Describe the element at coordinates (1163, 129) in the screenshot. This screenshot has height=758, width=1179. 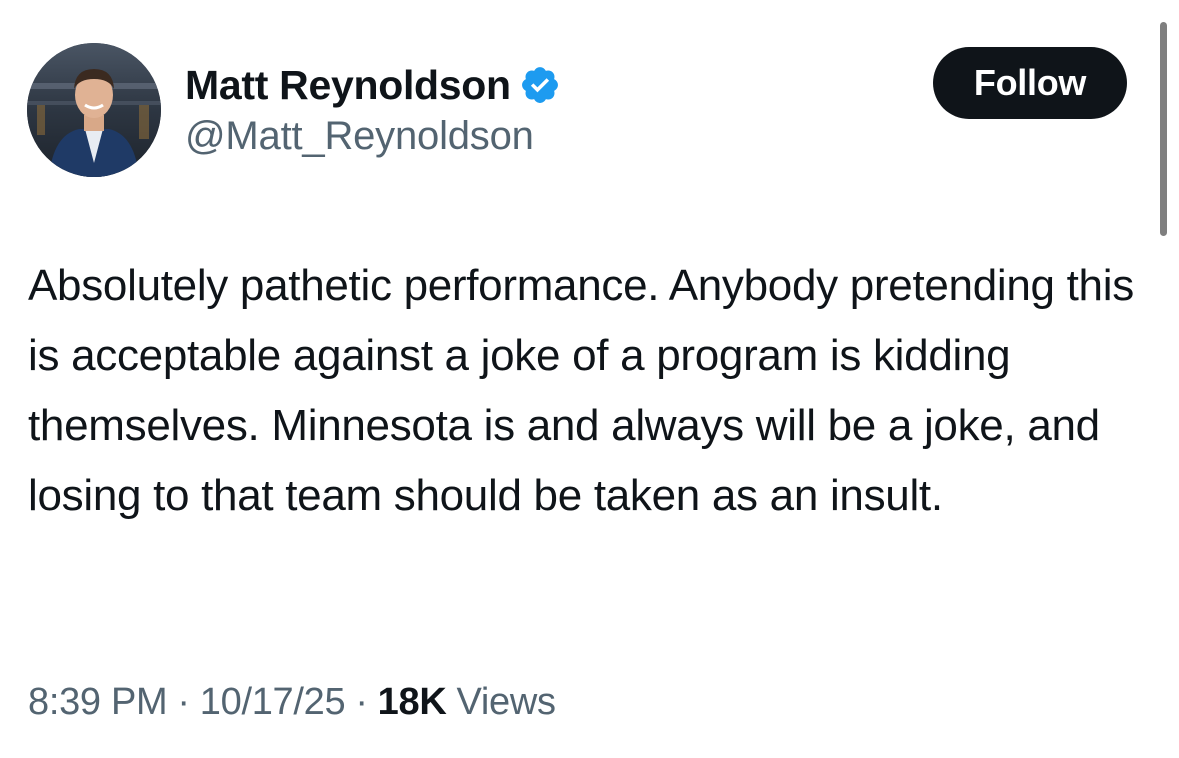
I see `scrollbar` at that location.